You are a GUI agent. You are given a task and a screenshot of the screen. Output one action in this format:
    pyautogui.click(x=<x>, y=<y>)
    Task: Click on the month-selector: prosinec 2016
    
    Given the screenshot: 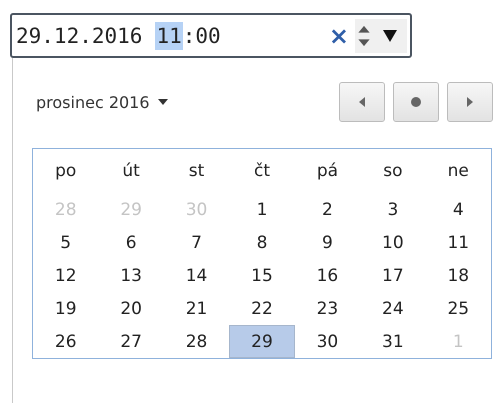 What is the action you would take?
    pyautogui.click(x=100, y=102)
    